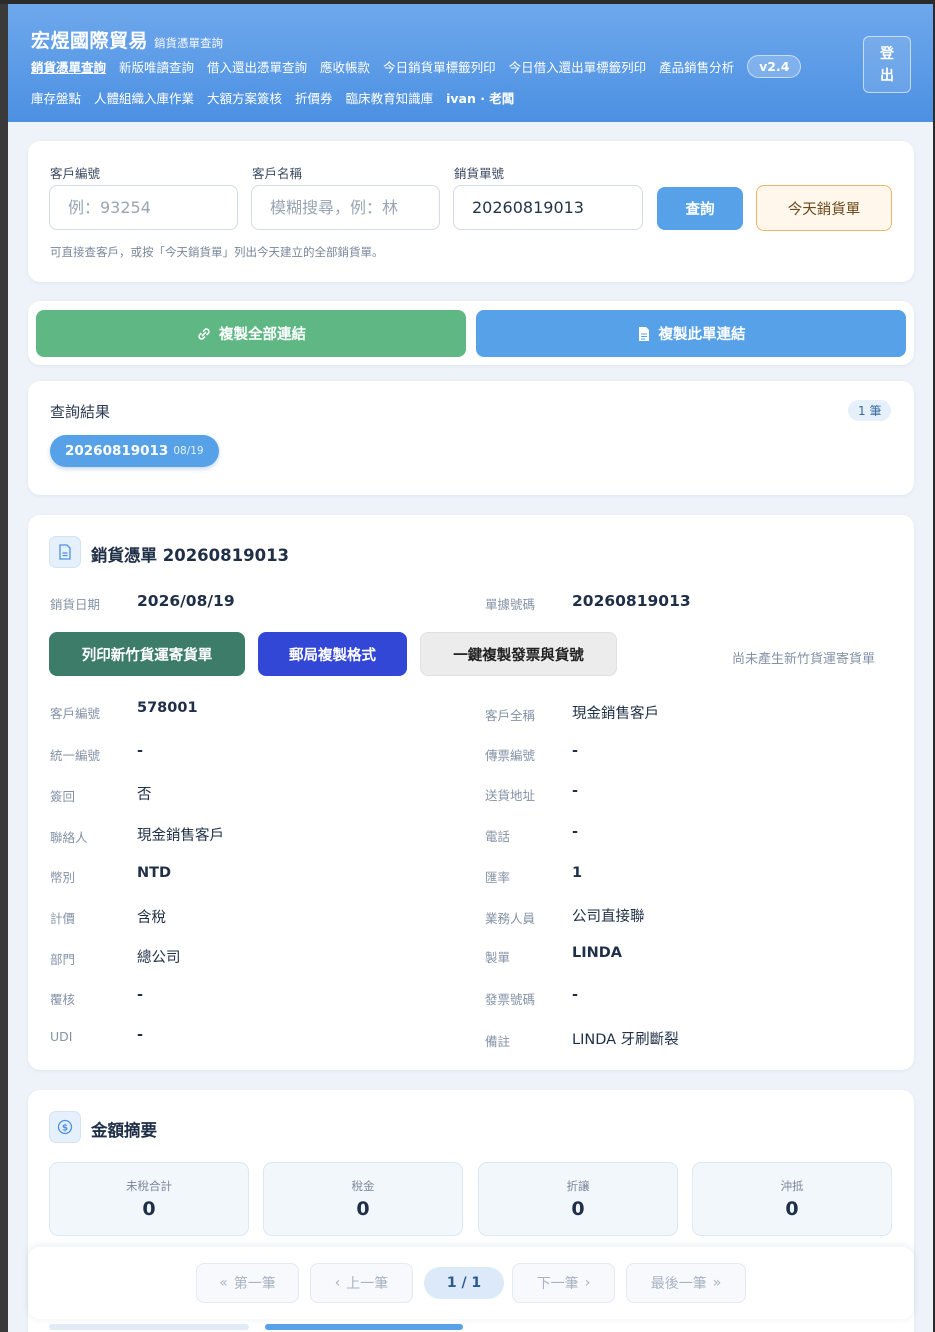 This screenshot has height=1332, width=935. Describe the element at coordinates (367, 1284) in the screenshot. I see `prev-record-label: 上一筆` at that location.